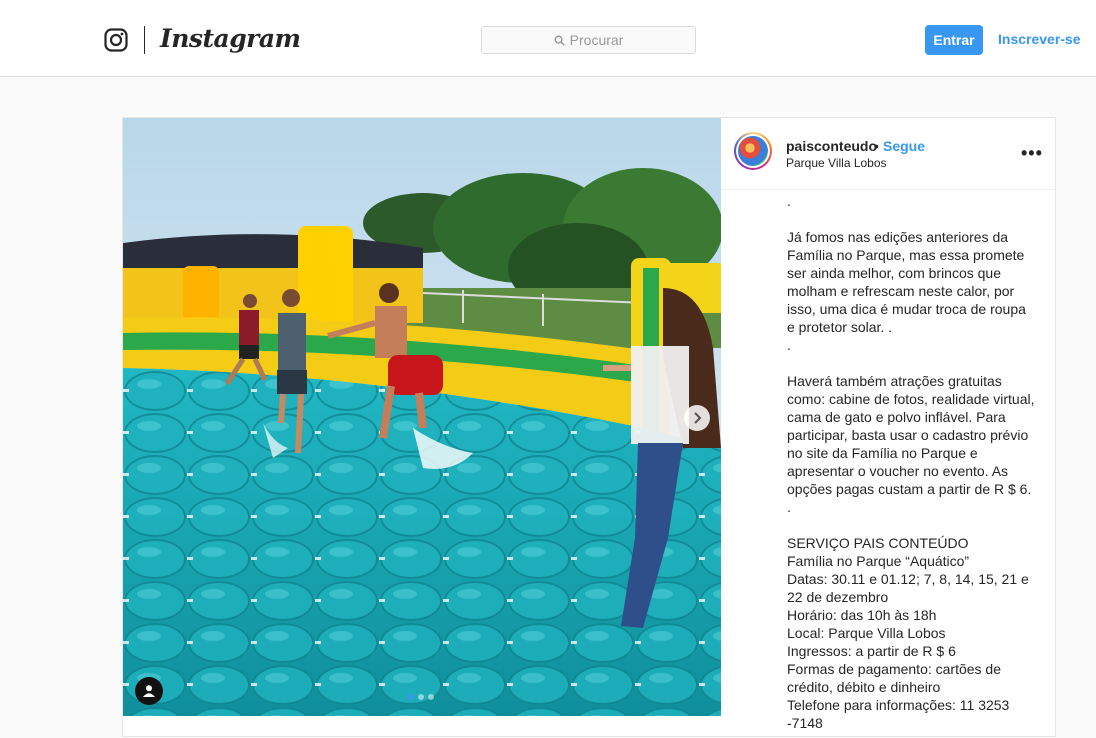 The width and height of the screenshot is (1096, 738). What do you see at coordinates (230, 38) in the screenshot?
I see `instagram-wordmark: Instagram` at bounding box center [230, 38].